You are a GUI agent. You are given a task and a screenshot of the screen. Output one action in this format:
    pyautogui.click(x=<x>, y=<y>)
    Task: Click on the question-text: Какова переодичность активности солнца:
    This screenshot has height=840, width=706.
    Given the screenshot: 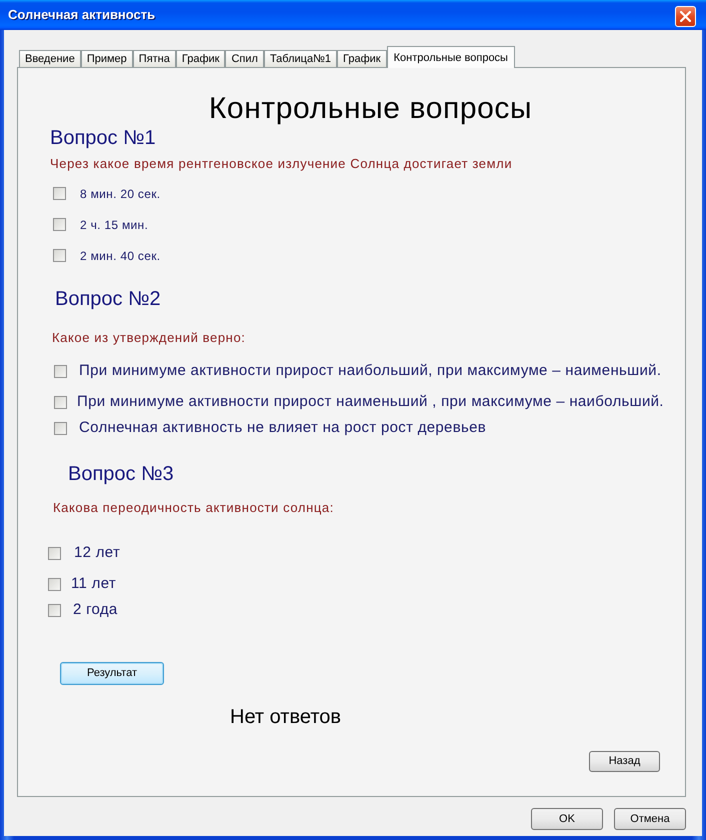 What is the action you would take?
    pyautogui.click(x=193, y=508)
    